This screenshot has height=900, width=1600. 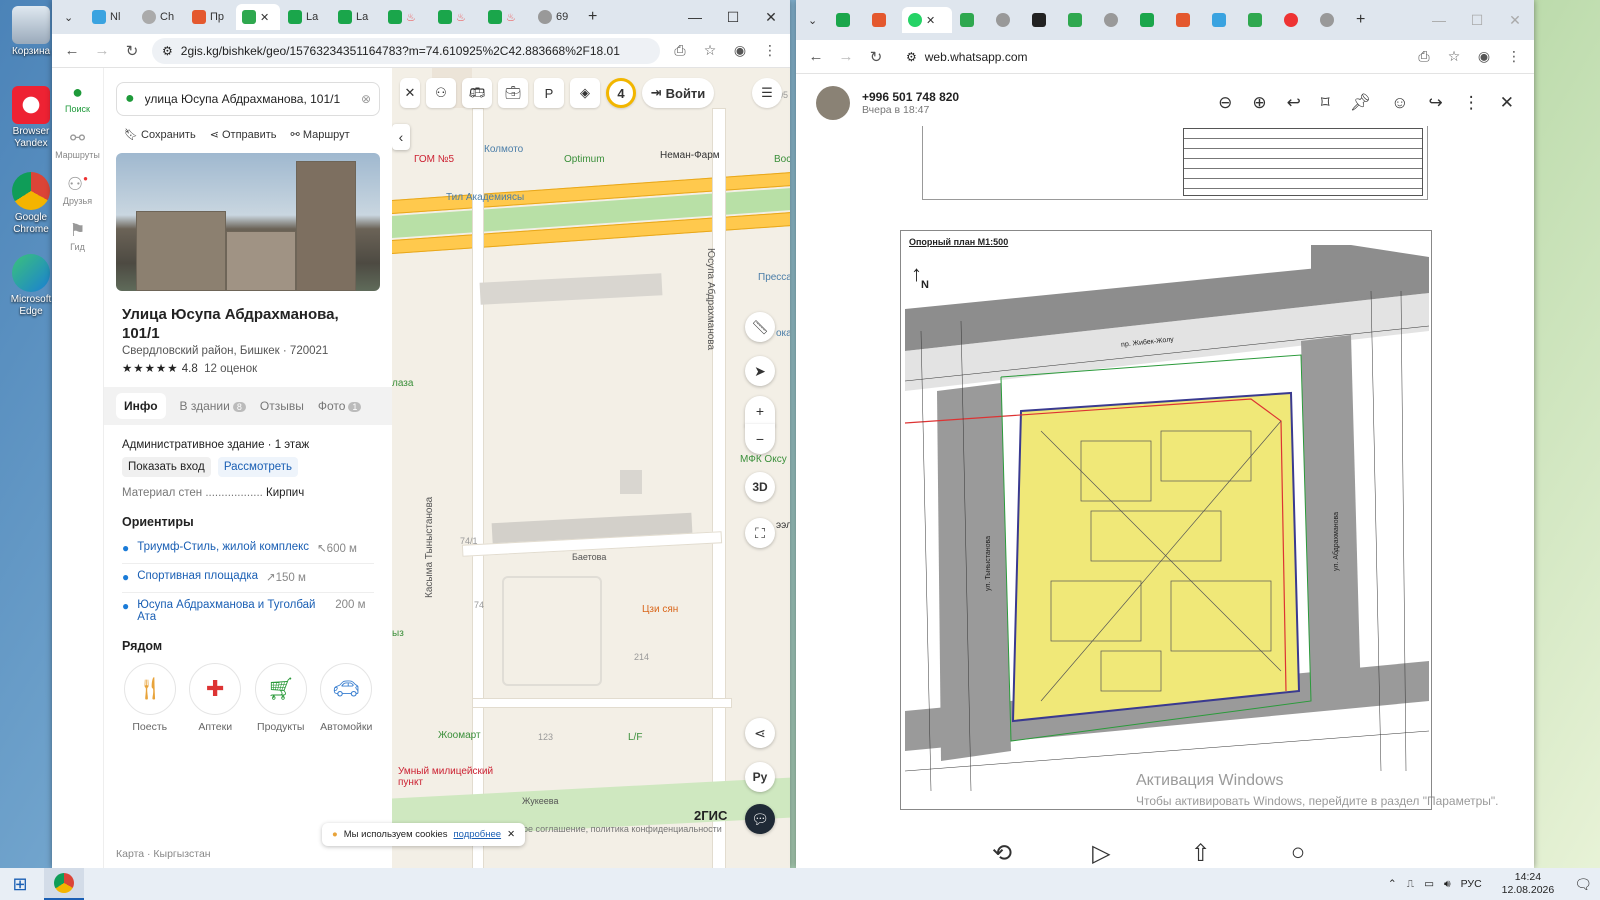 What do you see at coordinates (1477, 20) in the screenshot?
I see `maximize-button: ☐` at bounding box center [1477, 20].